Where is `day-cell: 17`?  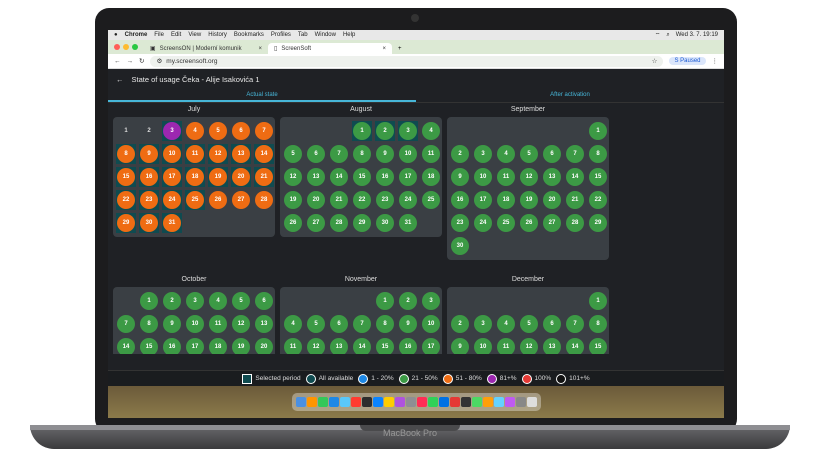
day-cell: 17 is located at coordinates (195, 345).